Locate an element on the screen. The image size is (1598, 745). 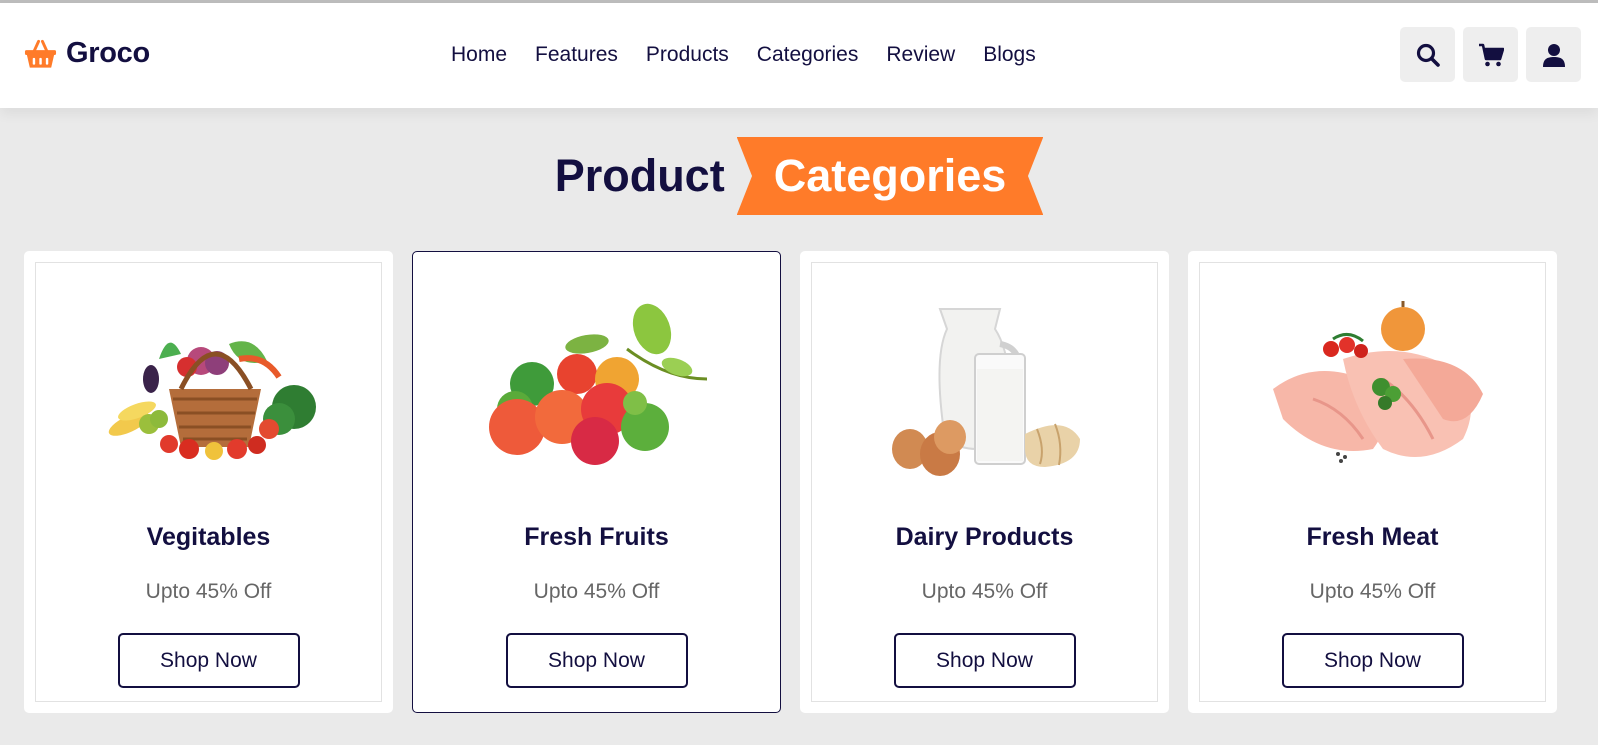
header-icons is located at coordinates (1490, 54).